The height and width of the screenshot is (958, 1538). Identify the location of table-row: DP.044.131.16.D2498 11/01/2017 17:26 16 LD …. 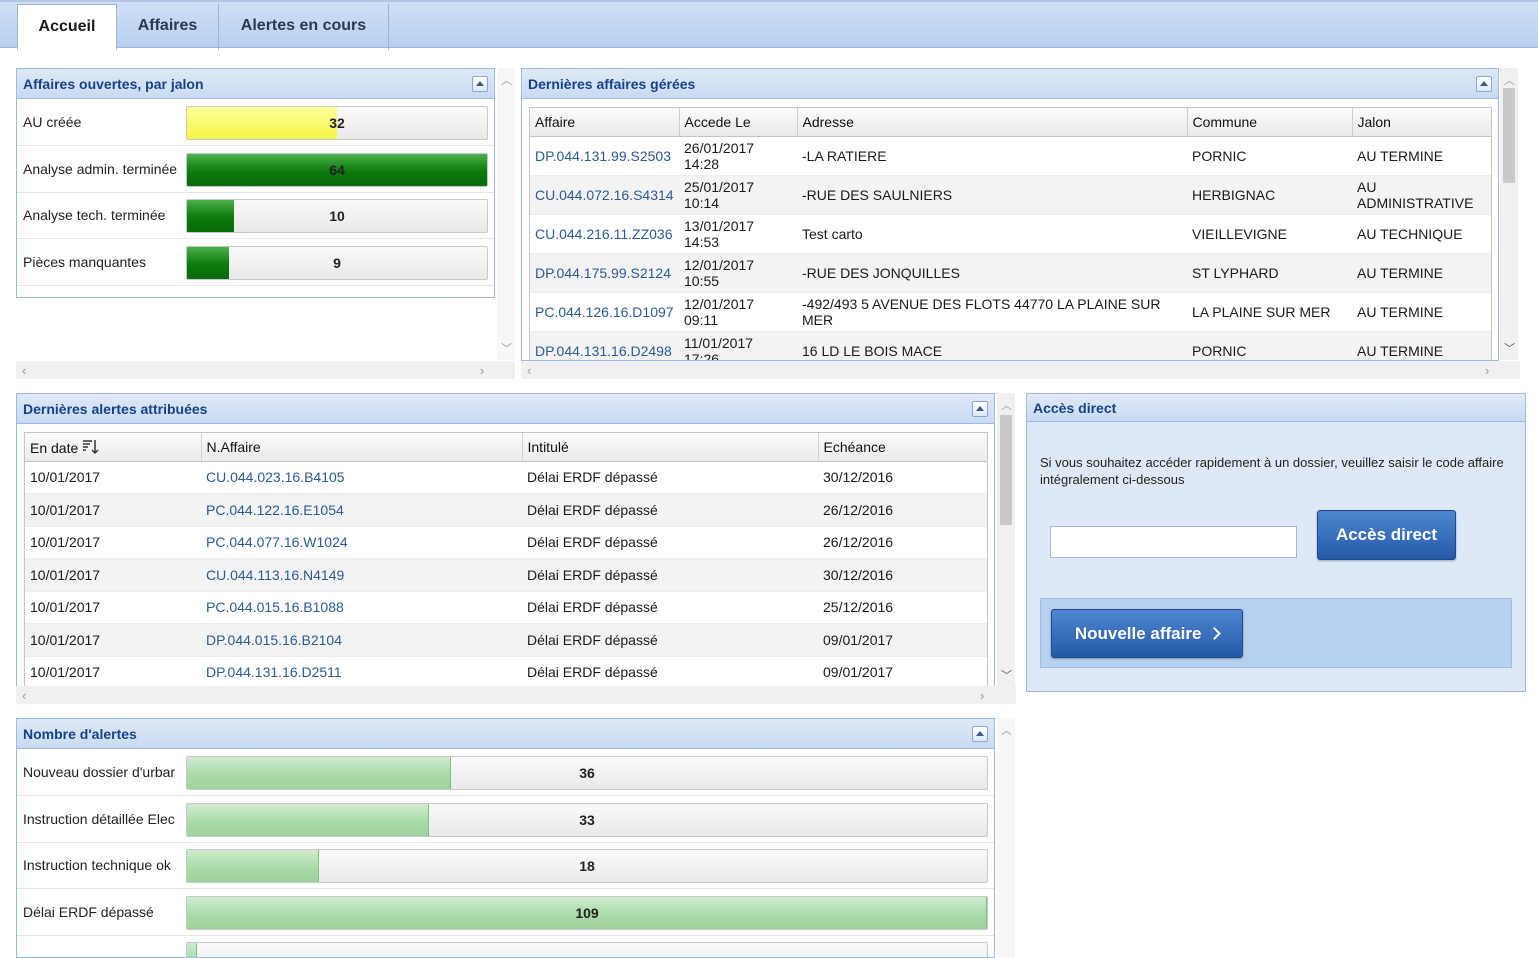
(1010, 346).